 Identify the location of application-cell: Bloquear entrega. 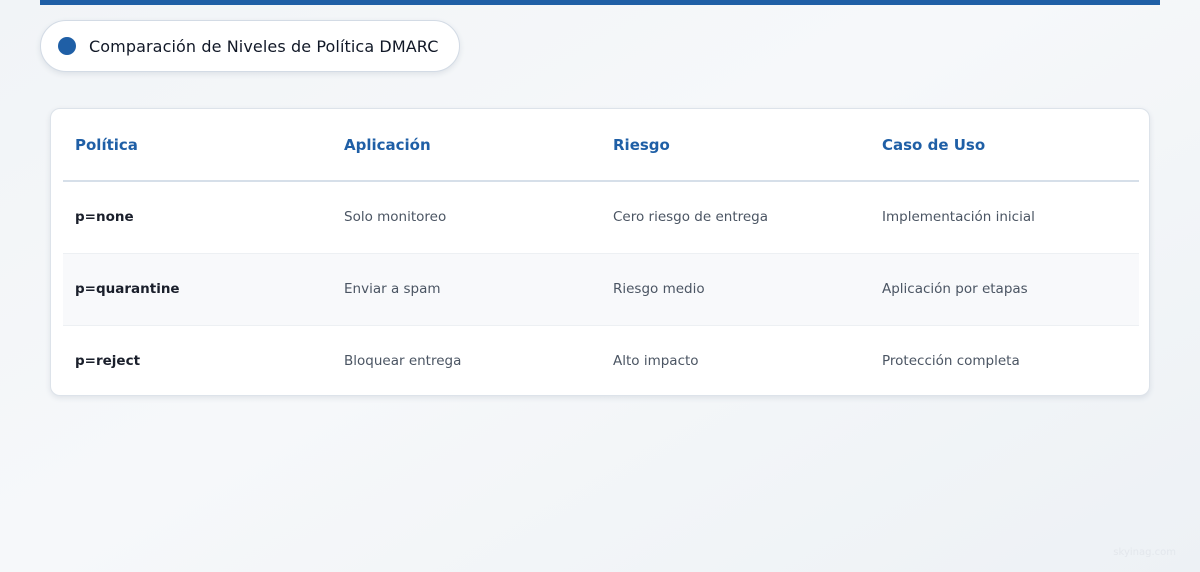
(403, 361).